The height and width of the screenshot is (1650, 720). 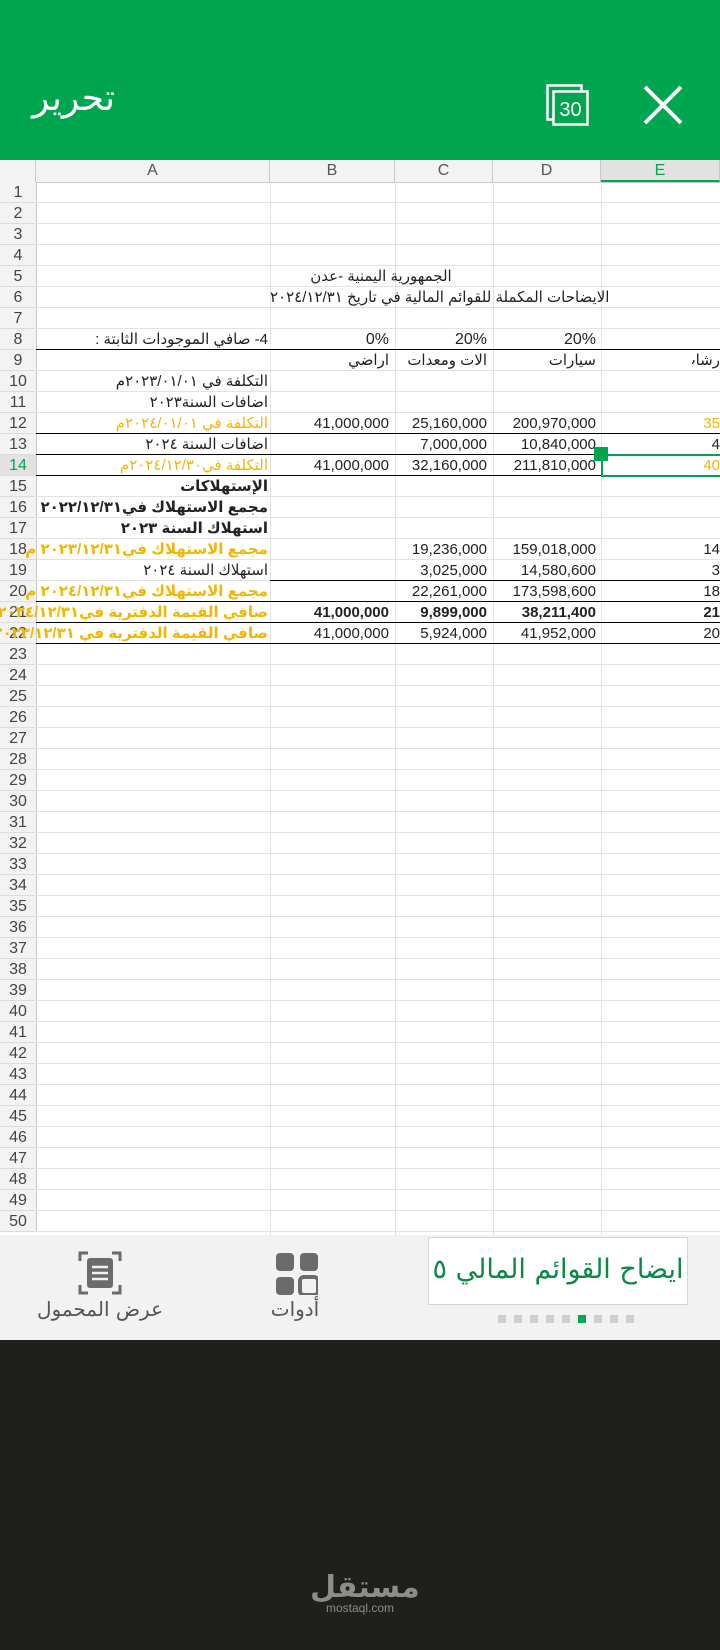 What do you see at coordinates (18, 465) in the screenshot?
I see `row-header-14: 14` at bounding box center [18, 465].